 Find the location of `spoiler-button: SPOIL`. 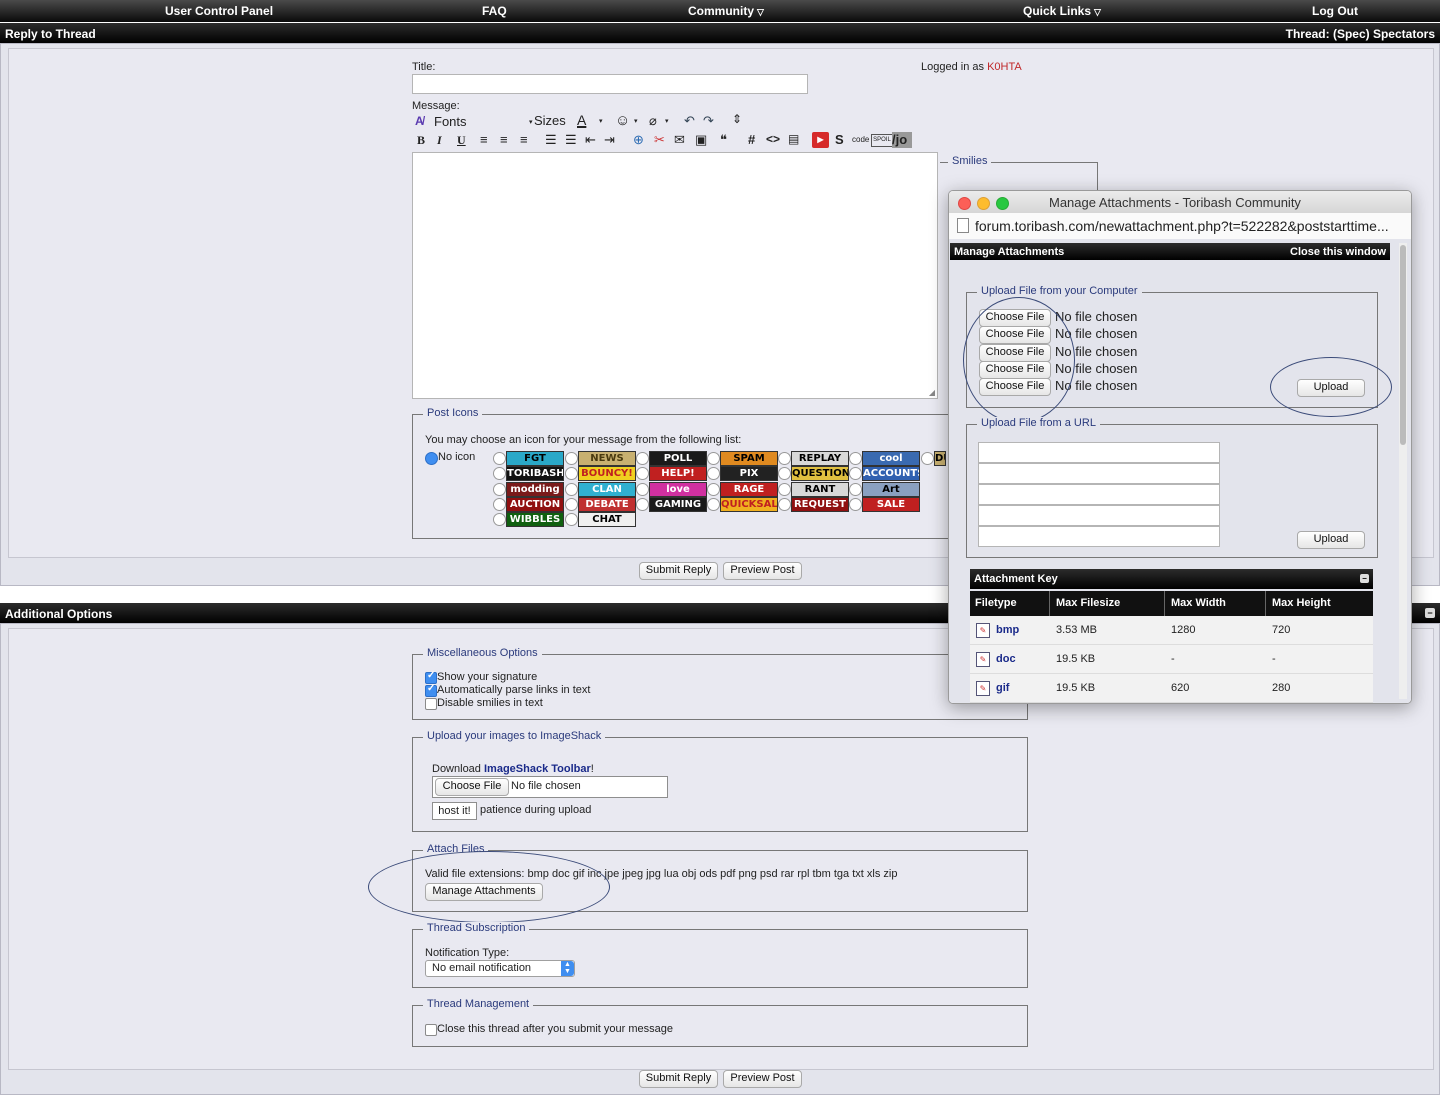

spoiler-button: SPOIL is located at coordinates (882, 140).